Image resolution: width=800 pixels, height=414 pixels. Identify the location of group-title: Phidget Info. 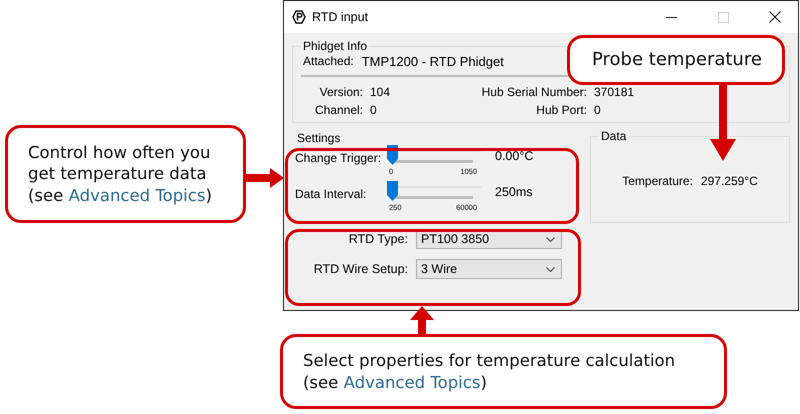
(335, 46).